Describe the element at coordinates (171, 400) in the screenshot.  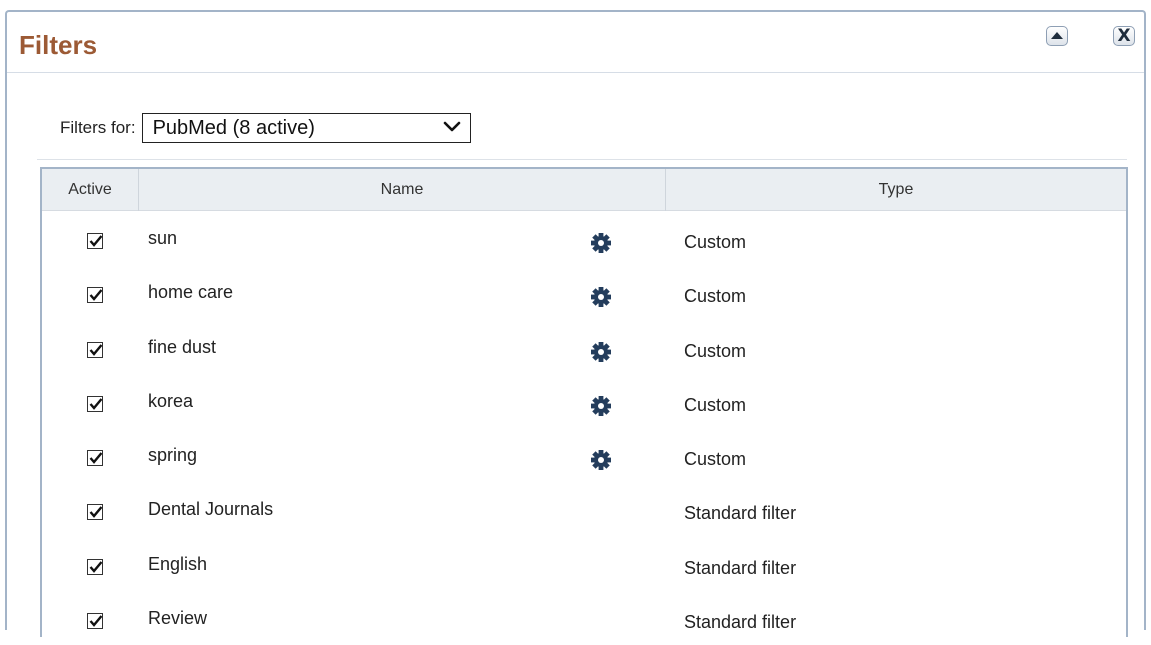
I see `filter-name: korea` at that location.